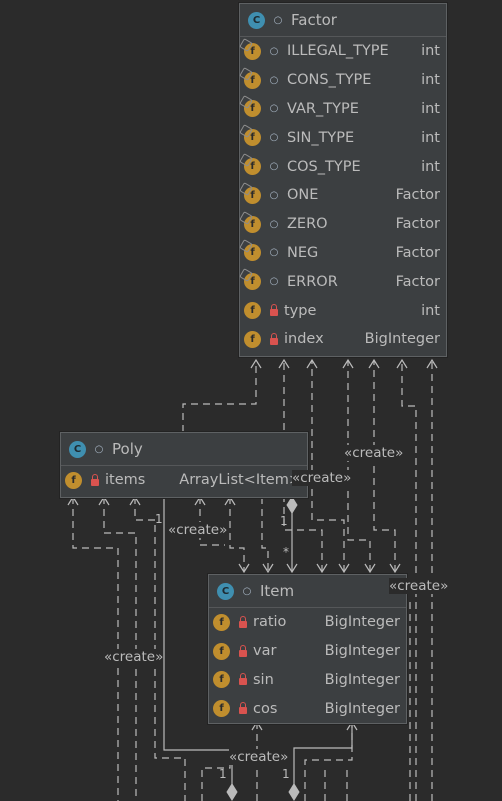  Describe the element at coordinates (307, 708) in the screenshot. I see `field-row: f cos BigInteger` at that location.